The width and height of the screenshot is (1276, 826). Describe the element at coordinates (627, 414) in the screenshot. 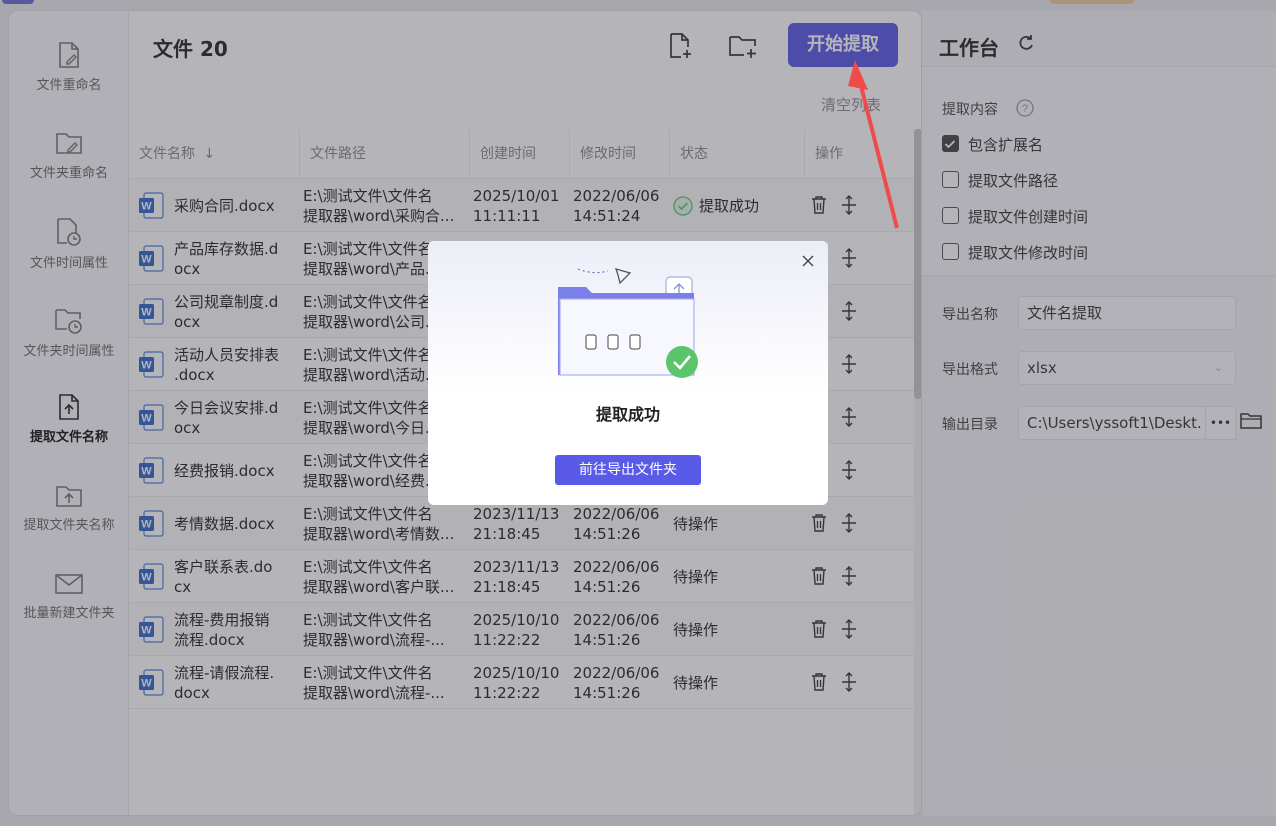

I see `dialog-title: 提取成功` at that location.